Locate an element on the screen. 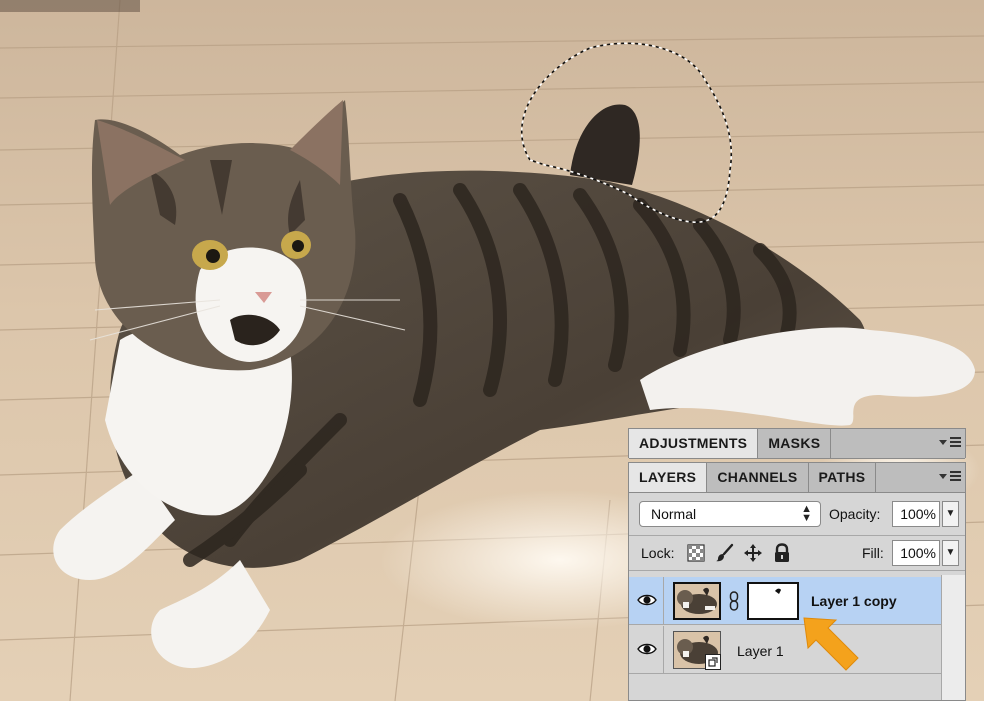 The image size is (984, 701). fill-label: Fill: is located at coordinates (873, 553).